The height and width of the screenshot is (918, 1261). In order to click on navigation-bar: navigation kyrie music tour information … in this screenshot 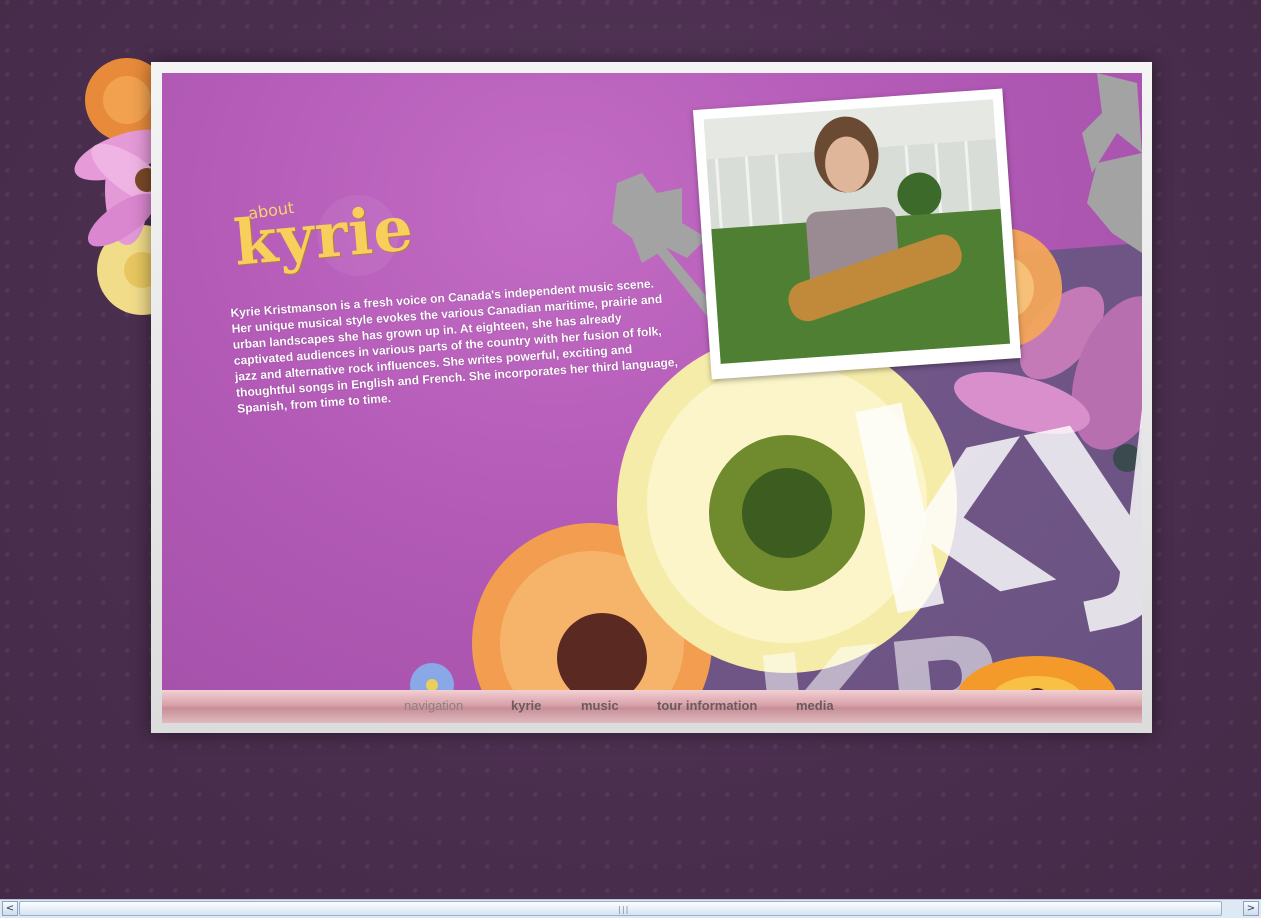, I will do `click(652, 706)`.